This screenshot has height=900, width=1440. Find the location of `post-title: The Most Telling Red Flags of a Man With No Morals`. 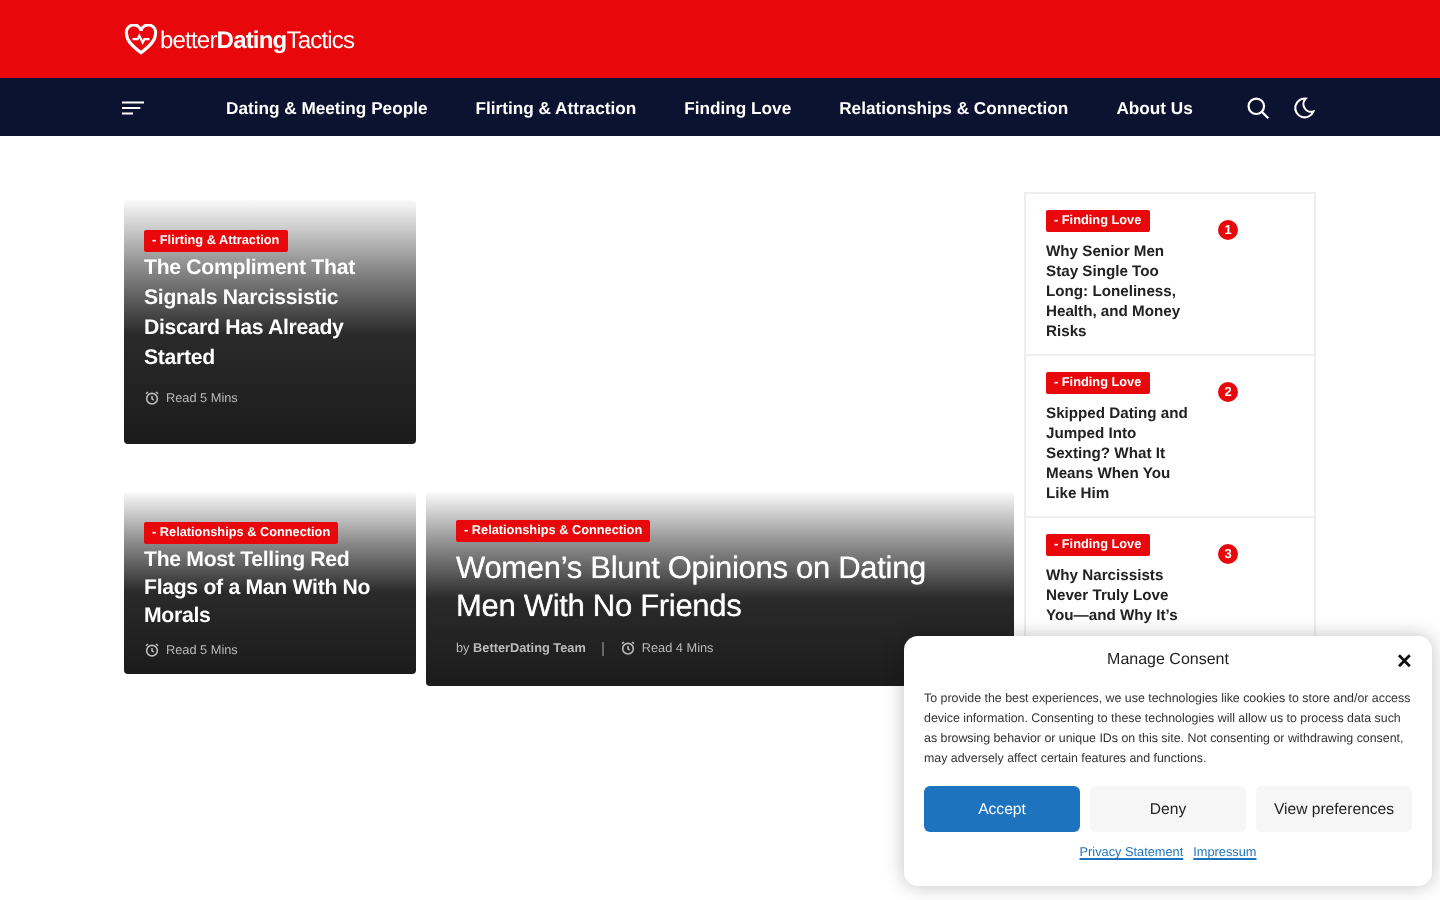

post-title: The Most Telling Red Flags of a Man With No Morals is located at coordinates (270, 588).